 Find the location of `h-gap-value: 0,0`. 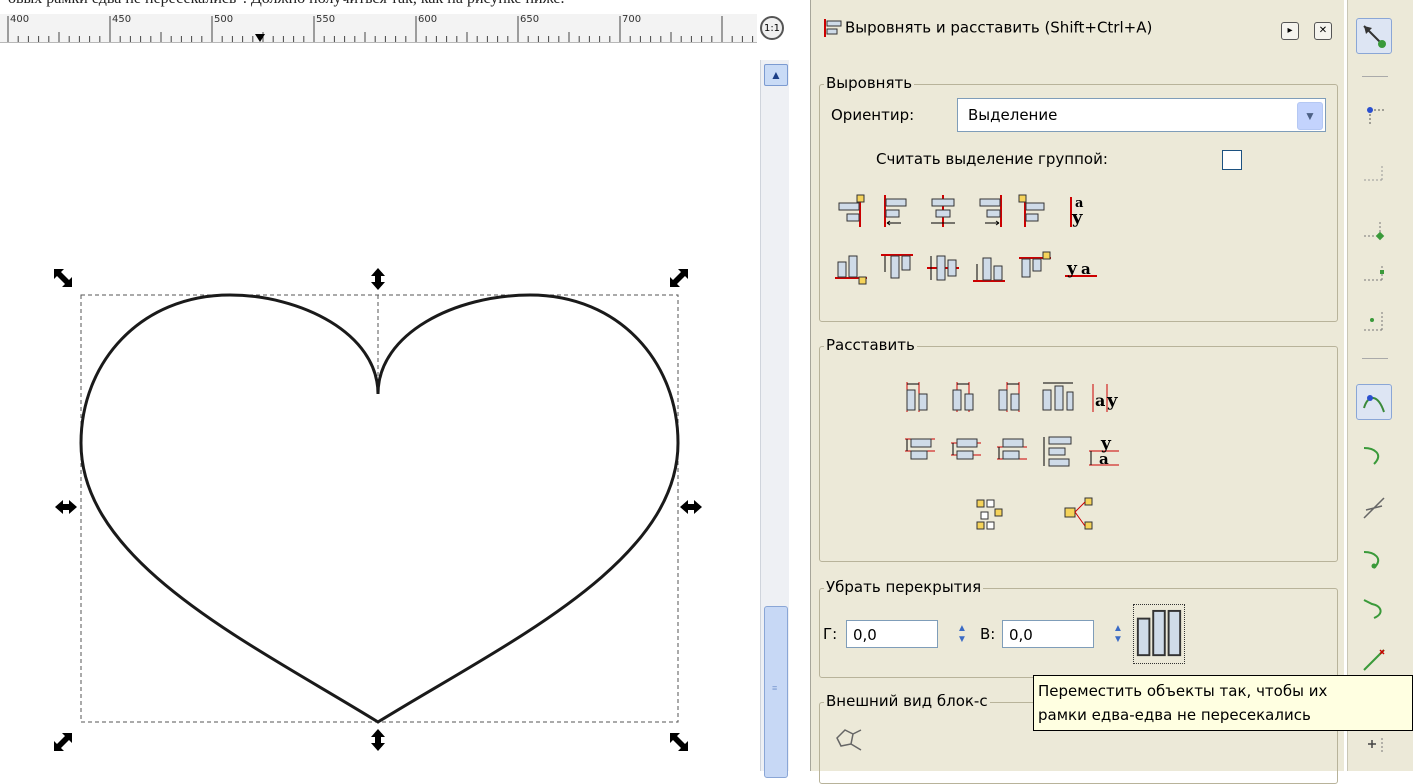

h-gap-value: 0,0 is located at coordinates (865, 635).